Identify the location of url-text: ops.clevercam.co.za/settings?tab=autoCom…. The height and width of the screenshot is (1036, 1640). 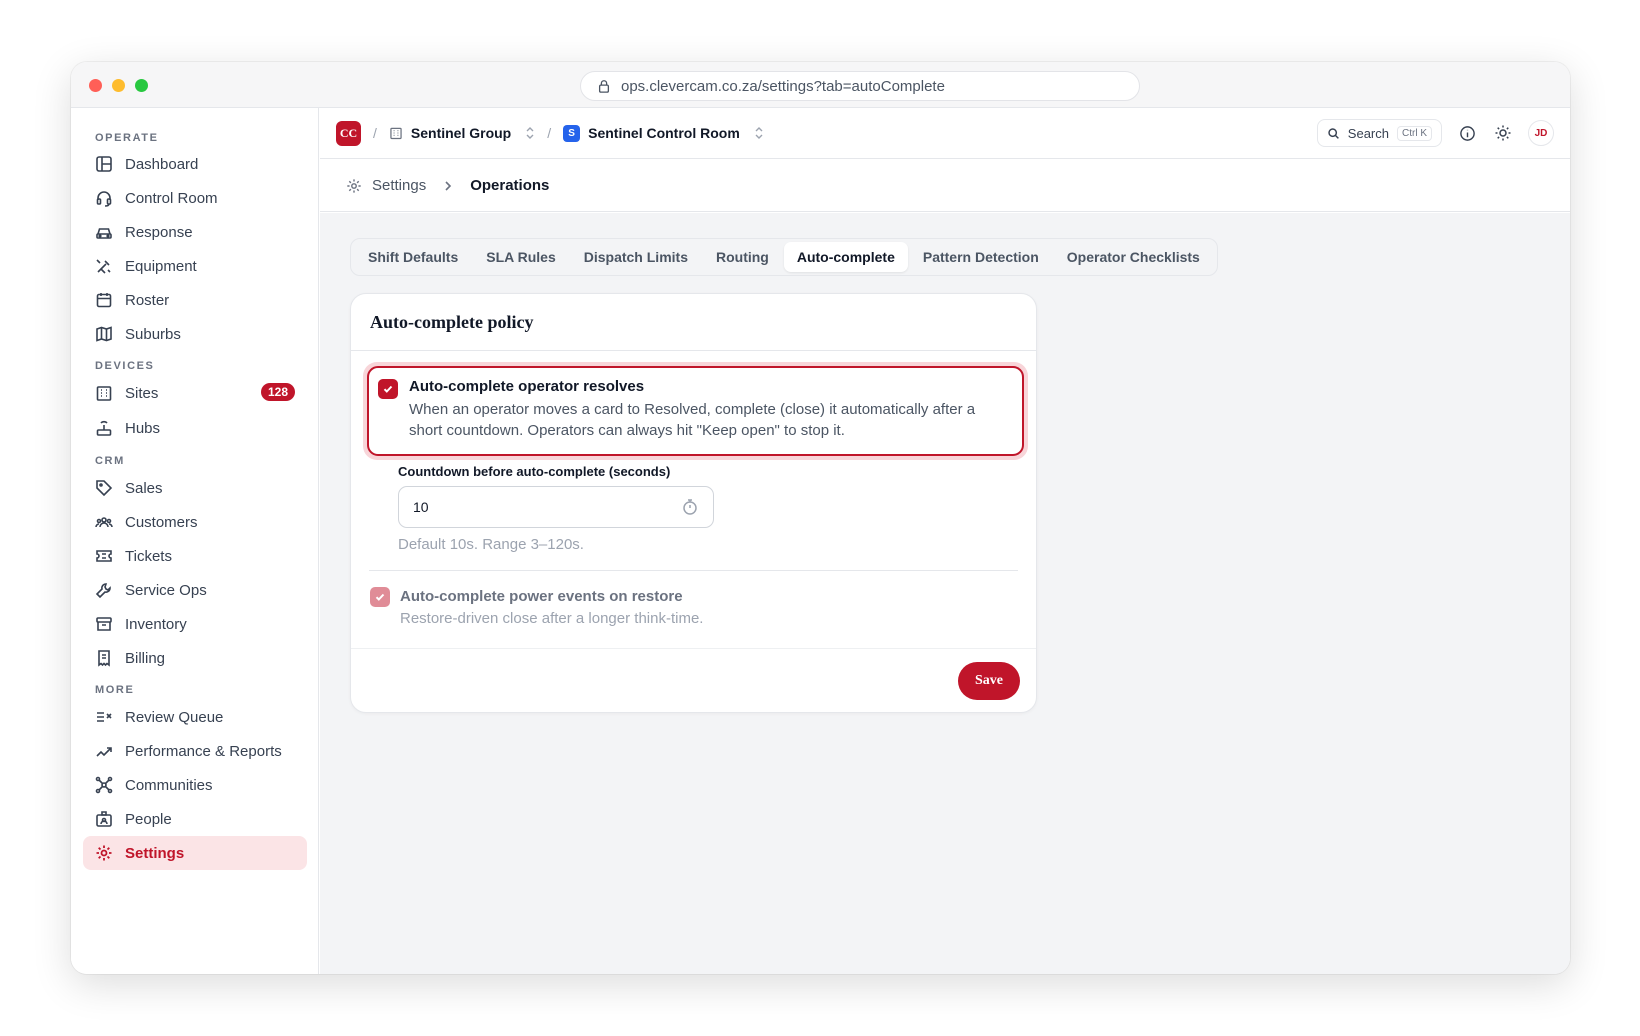
(783, 86).